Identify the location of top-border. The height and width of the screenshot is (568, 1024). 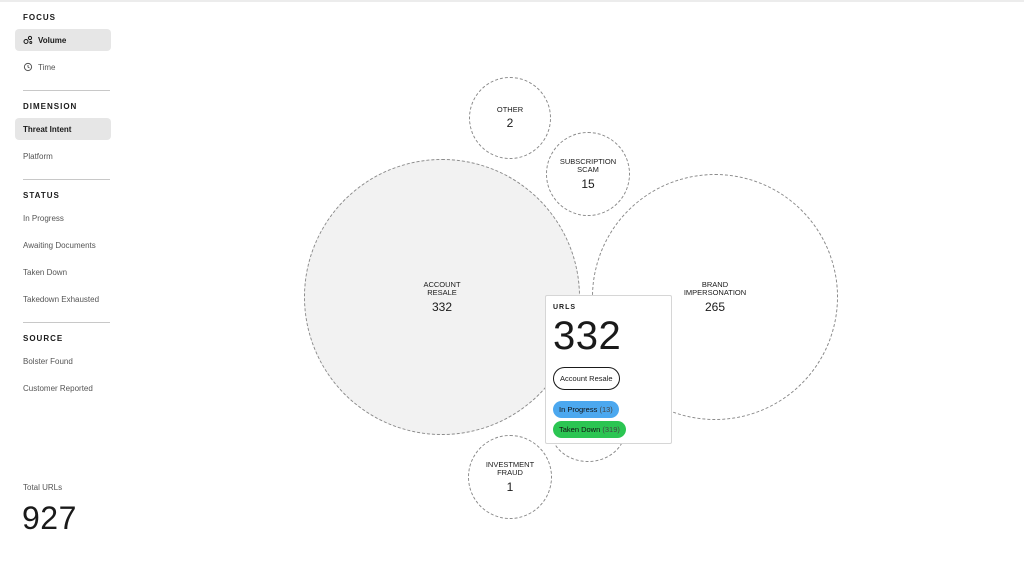
(512, 1).